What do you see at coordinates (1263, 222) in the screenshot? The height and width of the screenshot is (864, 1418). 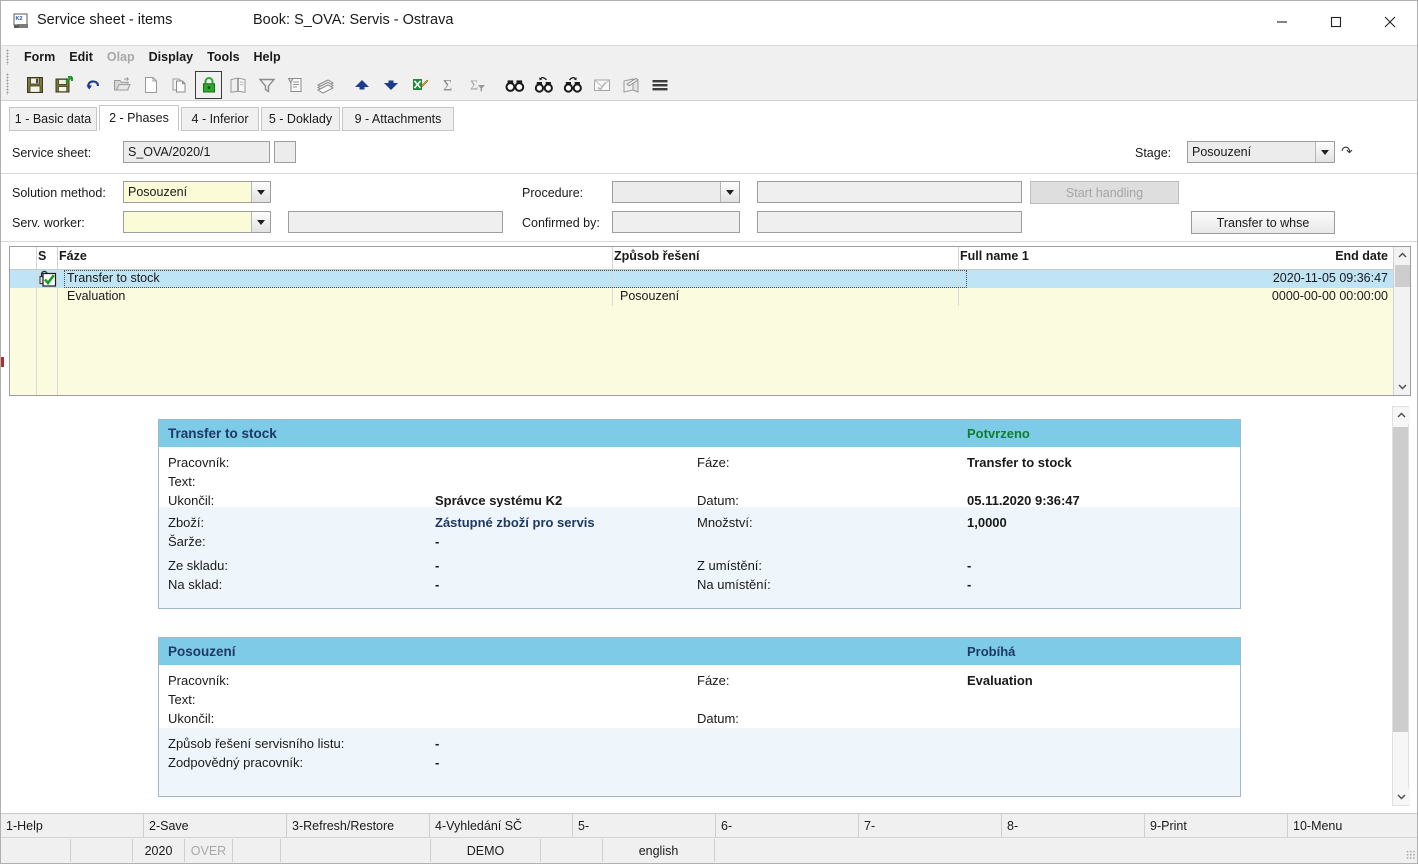 I see `transfer-to-whse-button: Transfer to whse` at bounding box center [1263, 222].